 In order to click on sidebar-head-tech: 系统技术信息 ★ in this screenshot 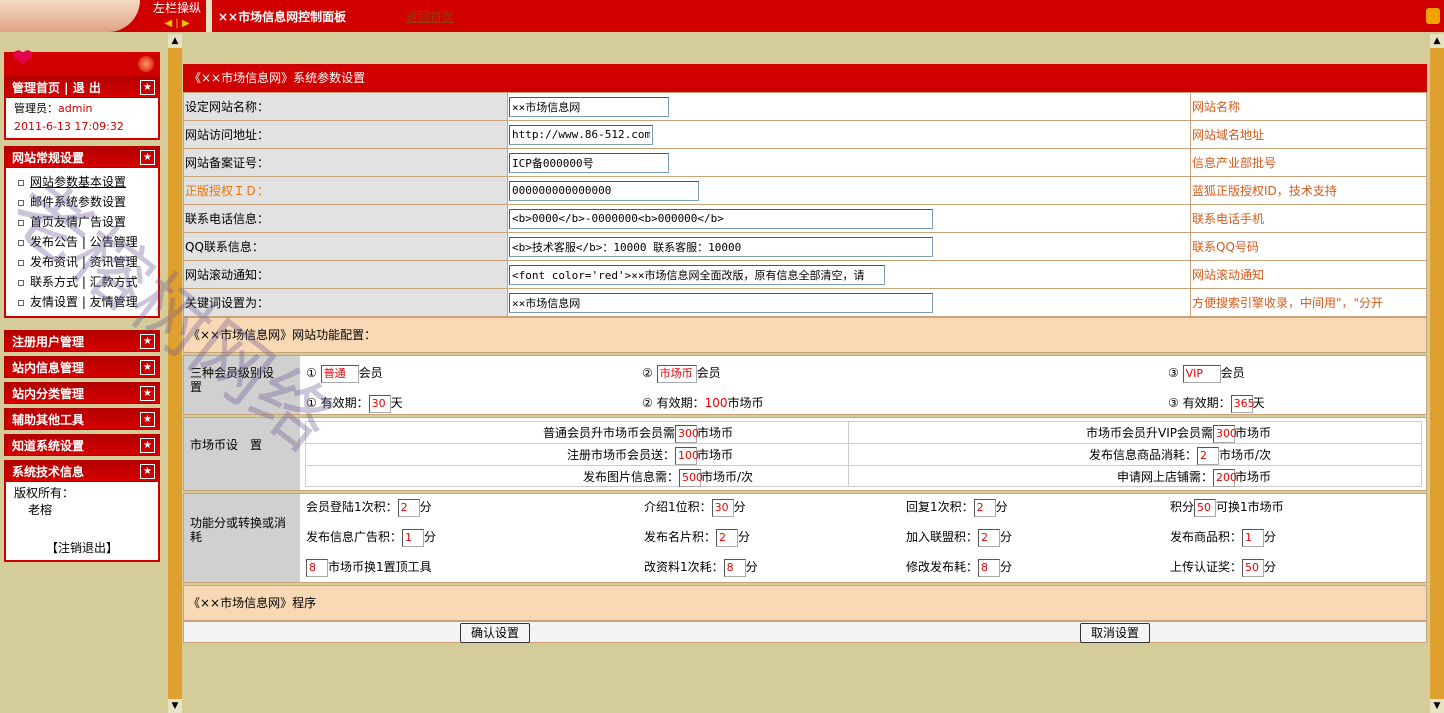, I will do `click(82, 471)`.